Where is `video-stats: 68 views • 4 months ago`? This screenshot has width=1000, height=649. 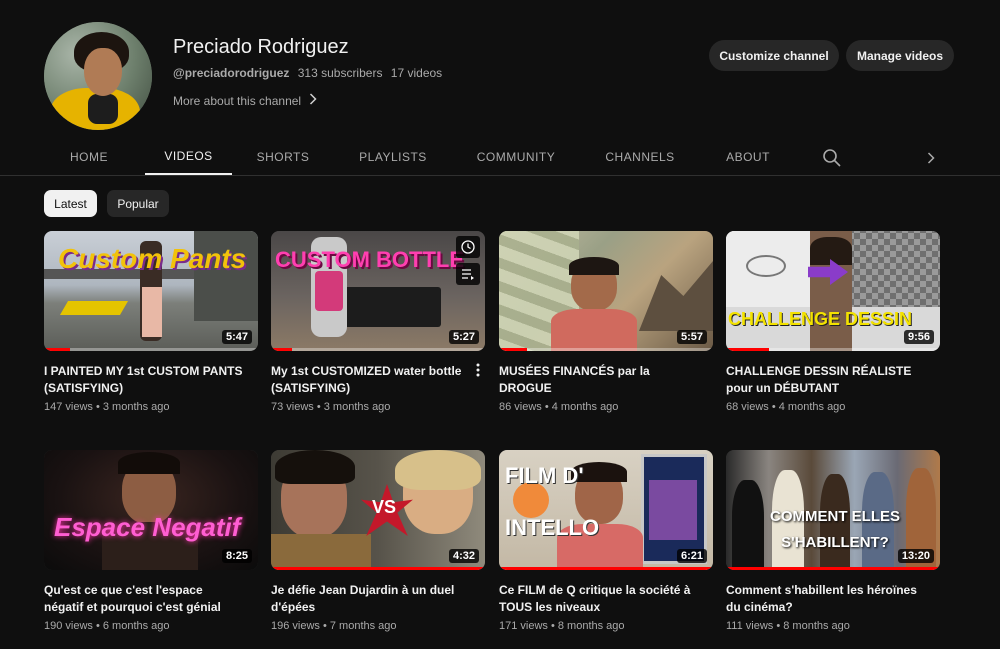 video-stats: 68 views • 4 months ago is located at coordinates (786, 407).